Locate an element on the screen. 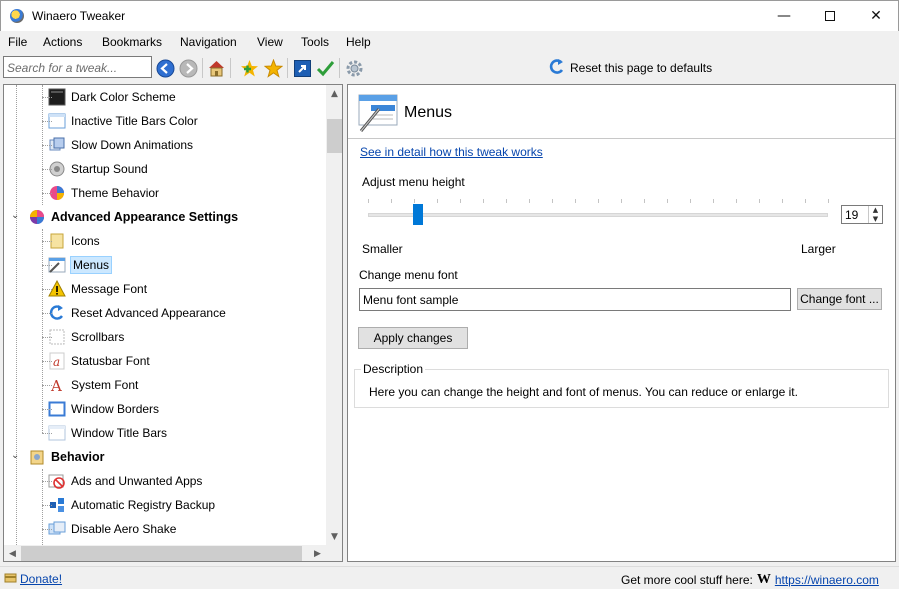 This screenshot has width=899, height=589. settings-gear-icon is located at coordinates (354, 68).